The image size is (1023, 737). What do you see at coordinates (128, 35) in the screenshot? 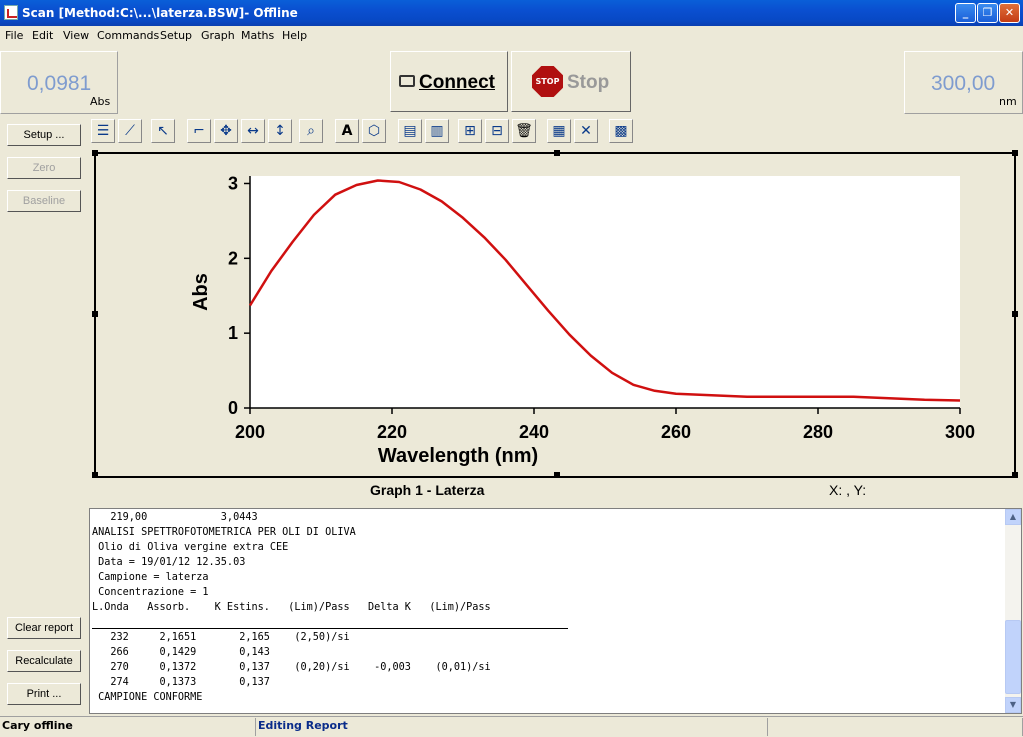
I see `menu-commands: Commands` at bounding box center [128, 35].